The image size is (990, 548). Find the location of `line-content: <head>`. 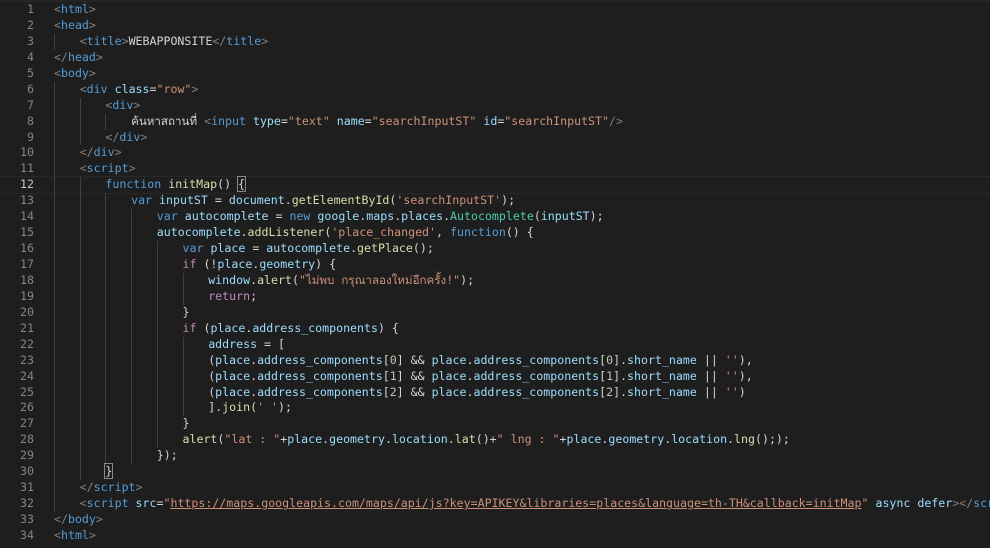

line-content: <head> is located at coordinates (75, 26).